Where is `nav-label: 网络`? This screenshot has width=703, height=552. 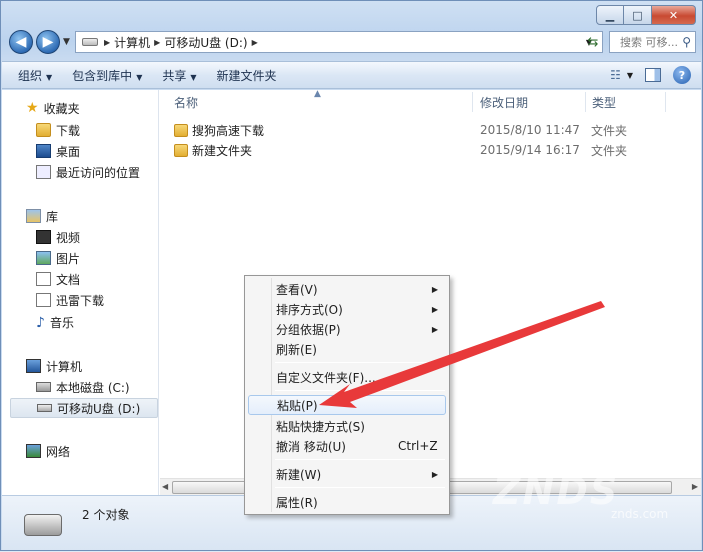
nav-label: 网络 is located at coordinates (58, 451).